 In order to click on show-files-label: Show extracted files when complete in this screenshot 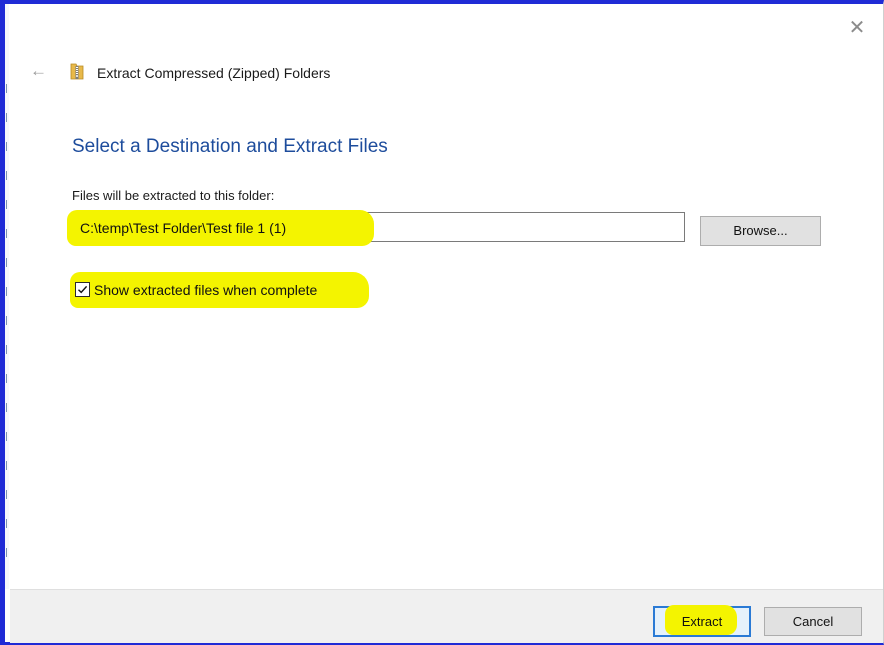, I will do `click(206, 290)`.